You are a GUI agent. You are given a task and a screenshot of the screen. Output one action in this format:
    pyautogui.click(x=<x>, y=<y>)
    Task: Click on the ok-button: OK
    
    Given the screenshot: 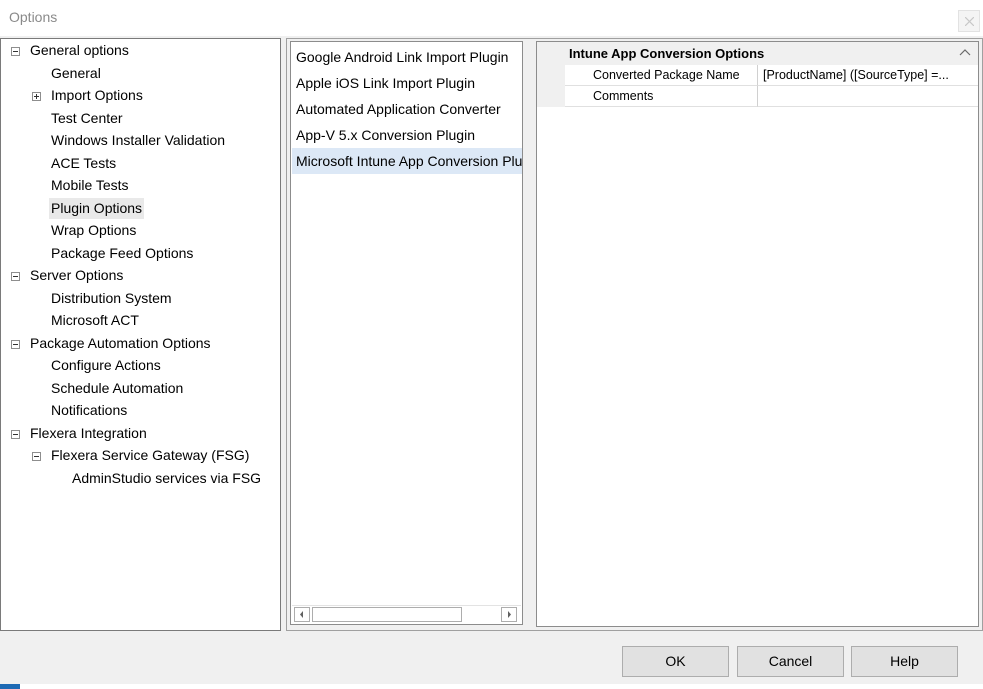 What is the action you would take?
    pyautogui.click(x=675, y=661)
    